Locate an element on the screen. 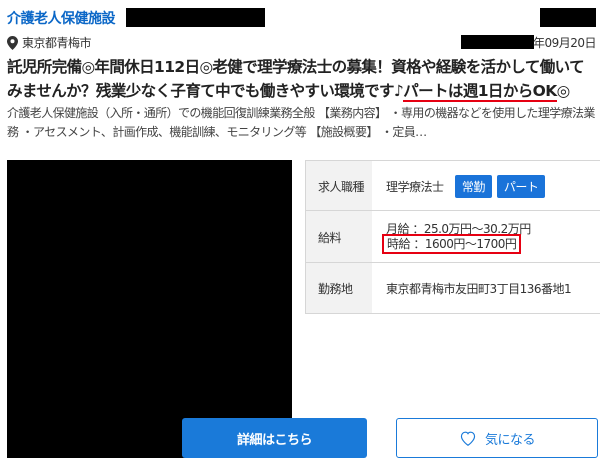 This screenshot has width=600, height=459. workplace-row: 勤務地 東京都青梅市友田町3丁目136番地1 is located at coordinates (453, 288).